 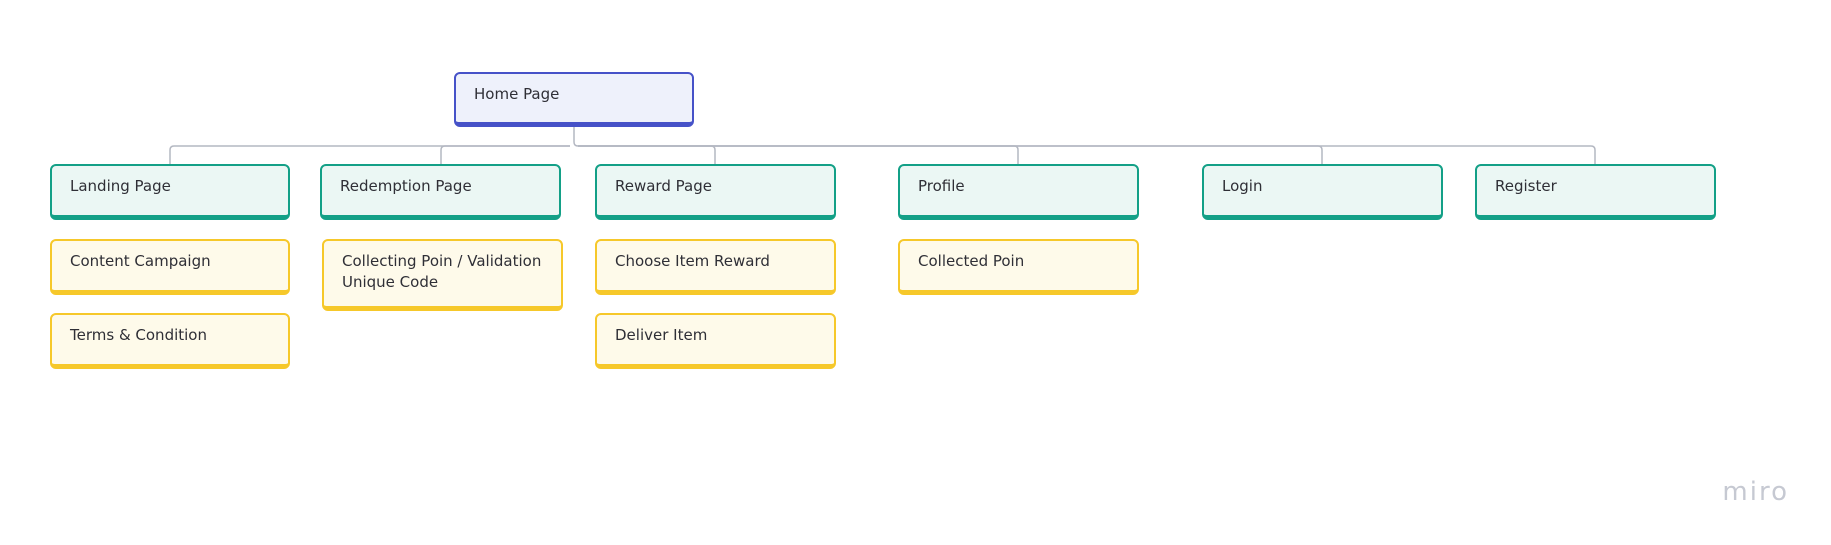 I want to click on node-label: Landing Page, so click(x=120, y=186).